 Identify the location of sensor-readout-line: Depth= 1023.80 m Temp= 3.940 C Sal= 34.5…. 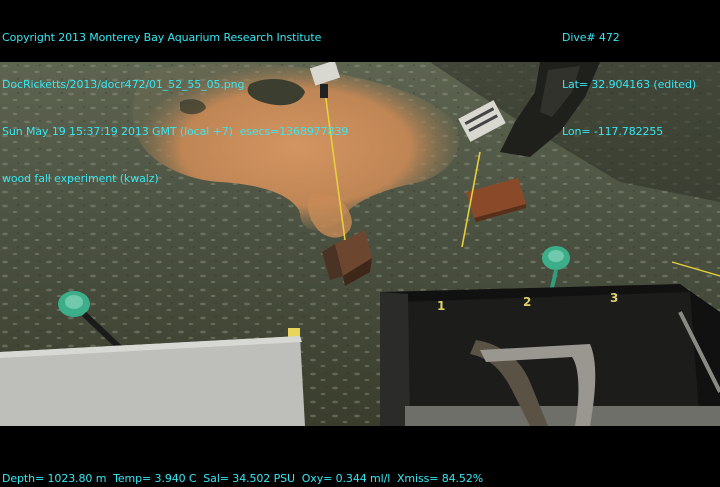
(243, 478).